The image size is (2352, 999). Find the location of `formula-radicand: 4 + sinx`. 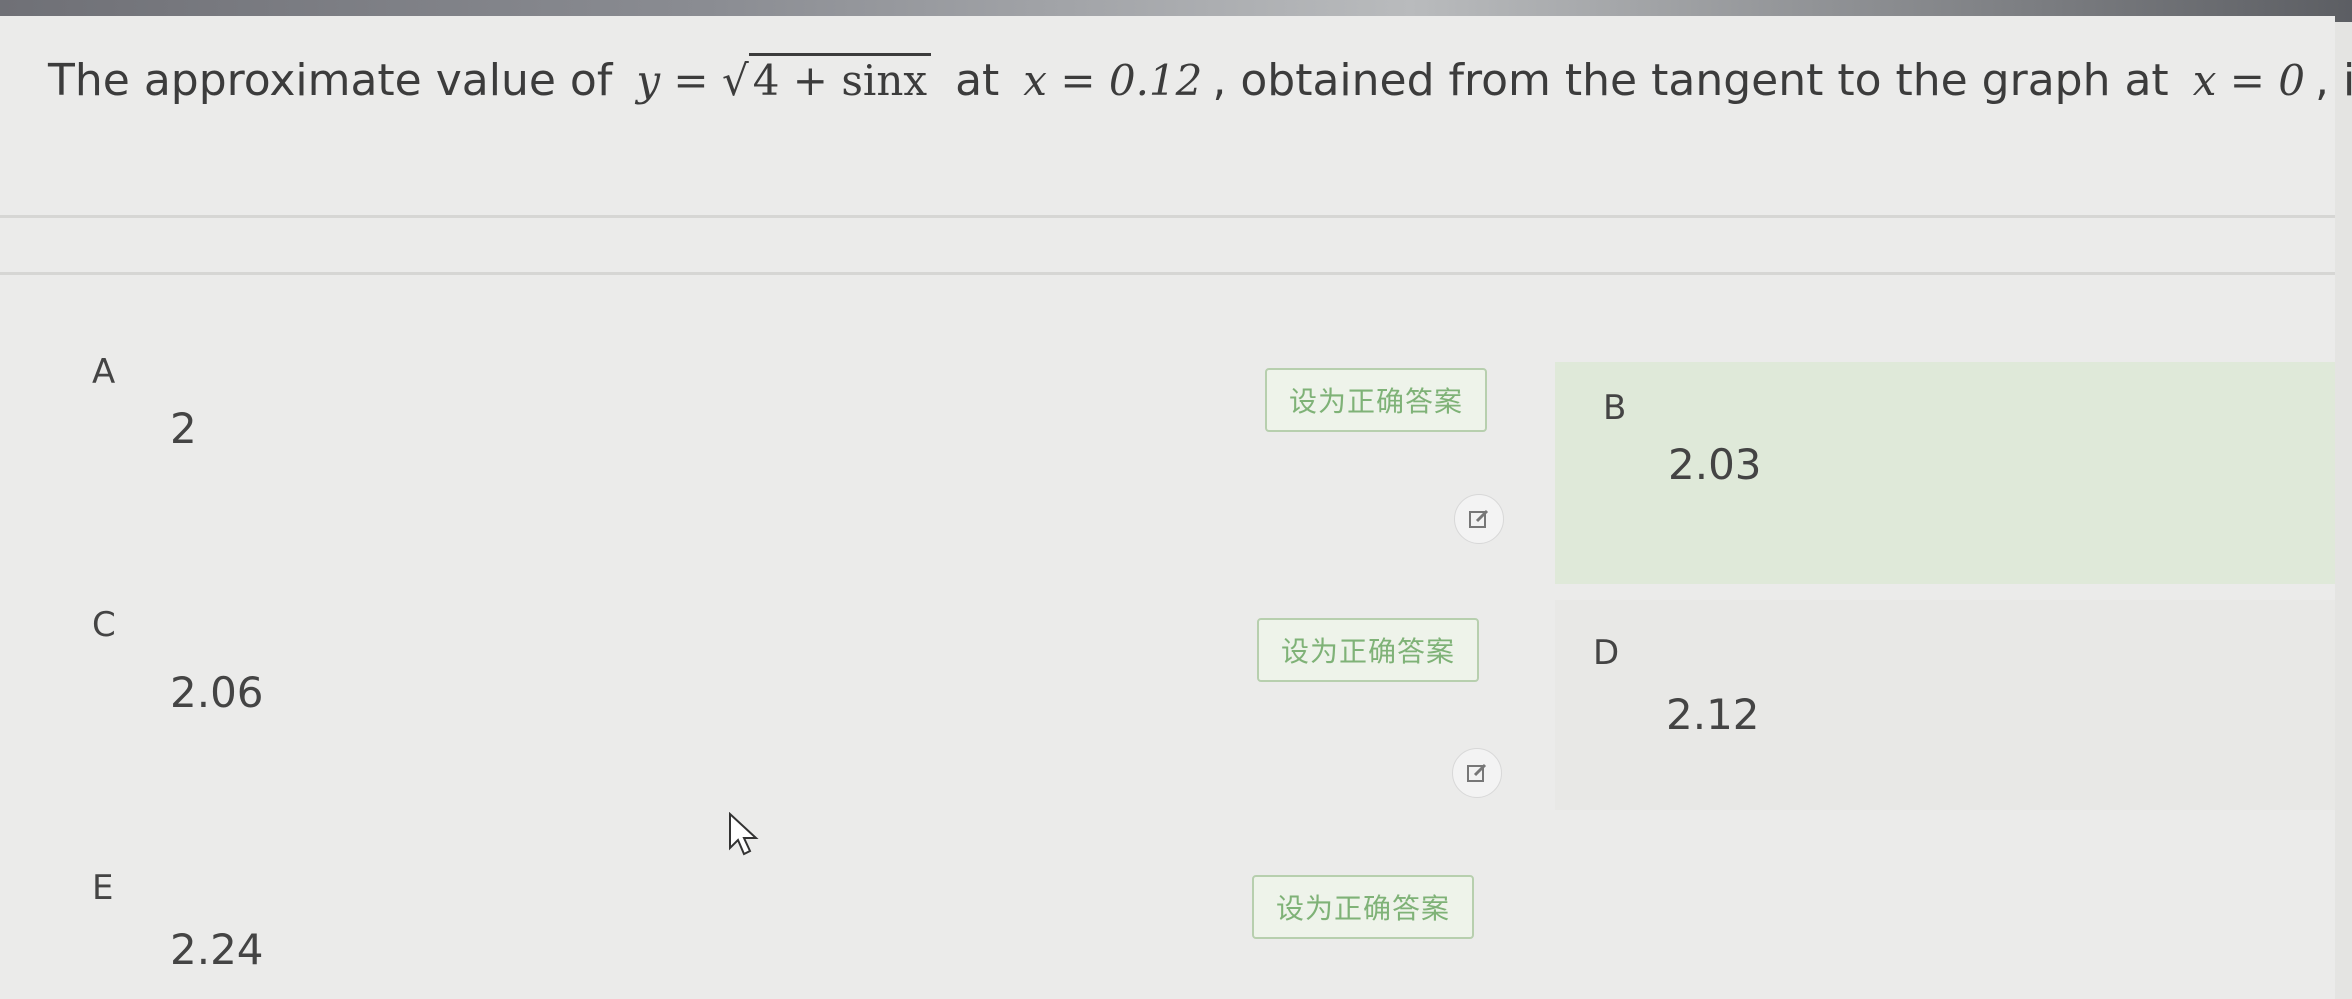

formula-radicand: 4 + sinx is located at coordinates (840, 78).